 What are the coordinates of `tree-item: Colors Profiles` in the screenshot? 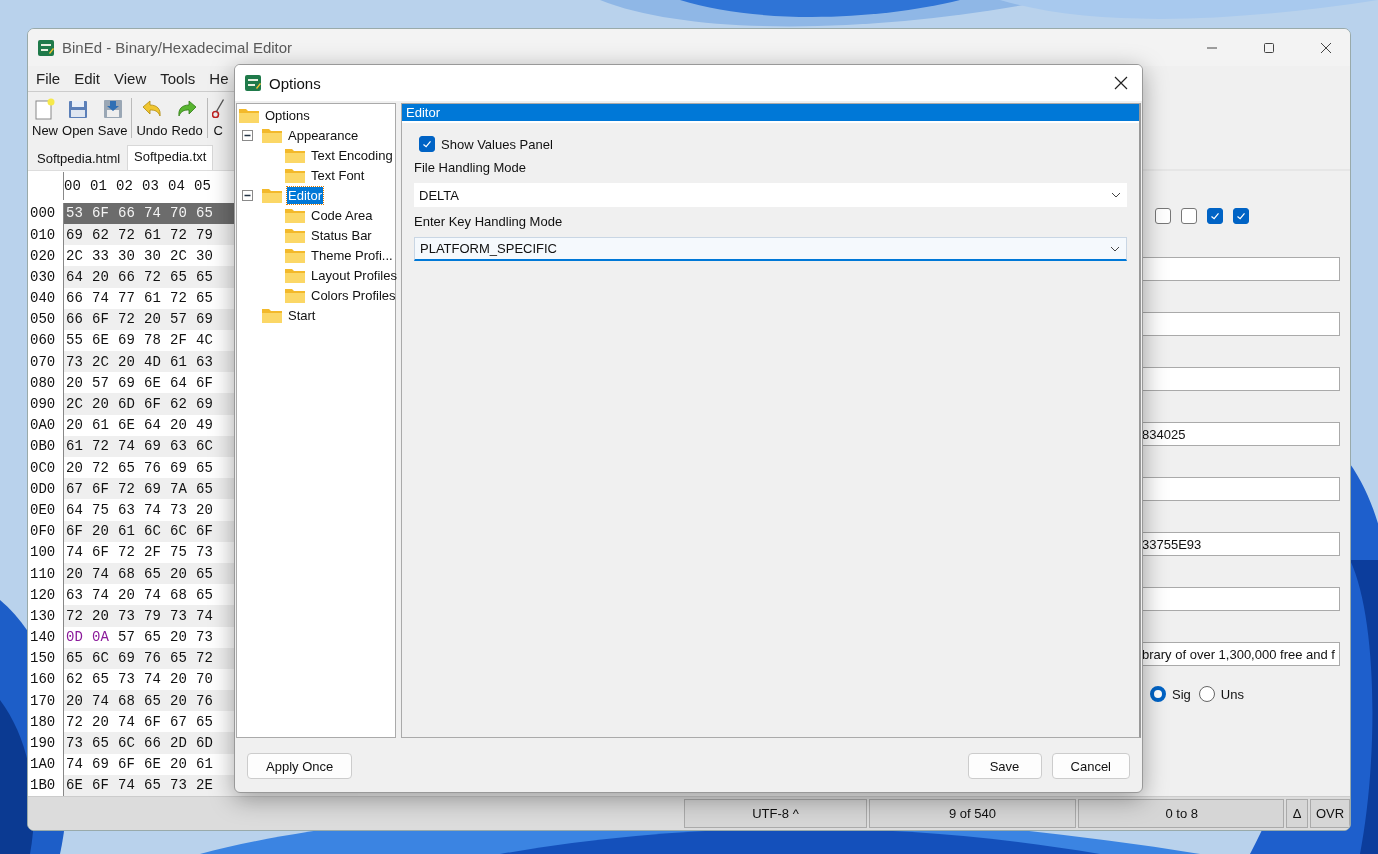 It's located at (353, 295).